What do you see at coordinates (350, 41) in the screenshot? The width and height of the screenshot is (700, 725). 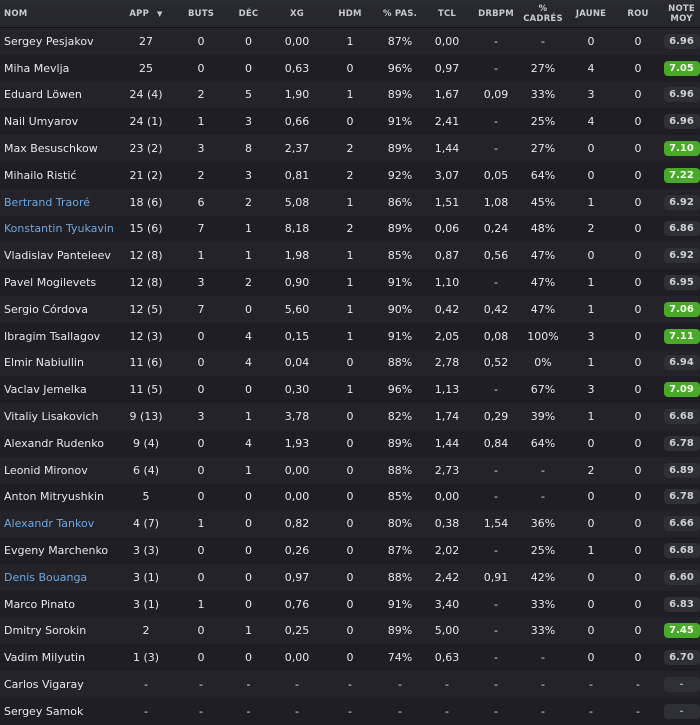 I see `table-row: Sergey Pesjakov 27 0 0 0,00 1 87% 0,00 - - 0 0 6.96` at bounding box center [350, 41].